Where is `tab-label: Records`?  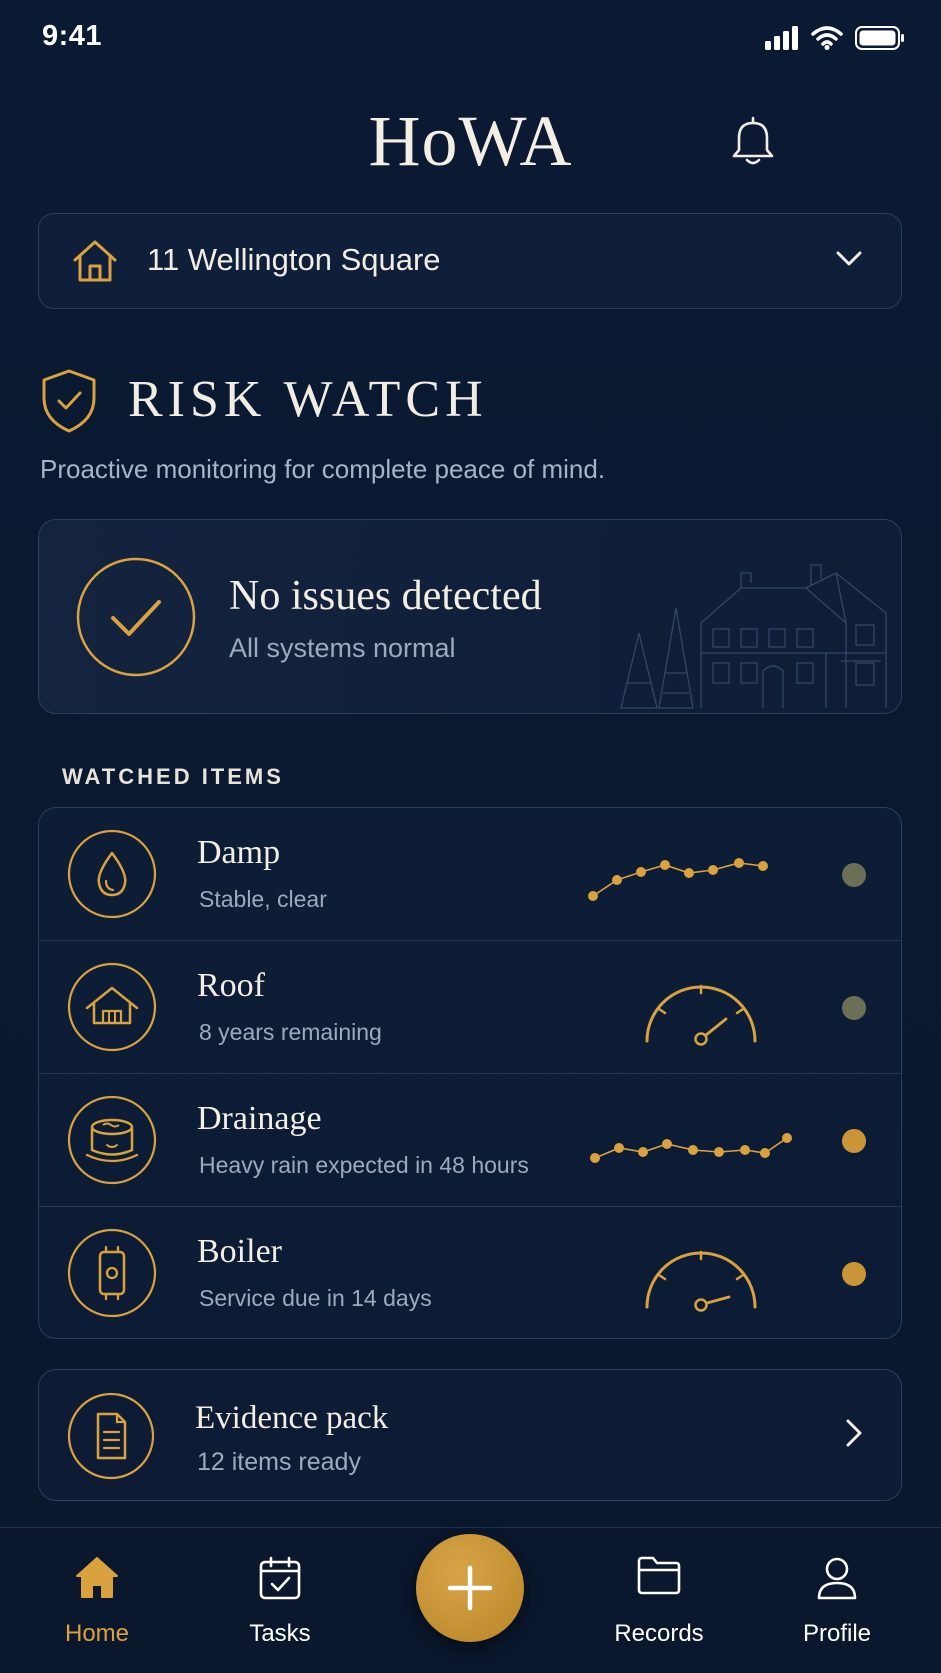 tab-label: Records is located at coordinates (659, 1633).